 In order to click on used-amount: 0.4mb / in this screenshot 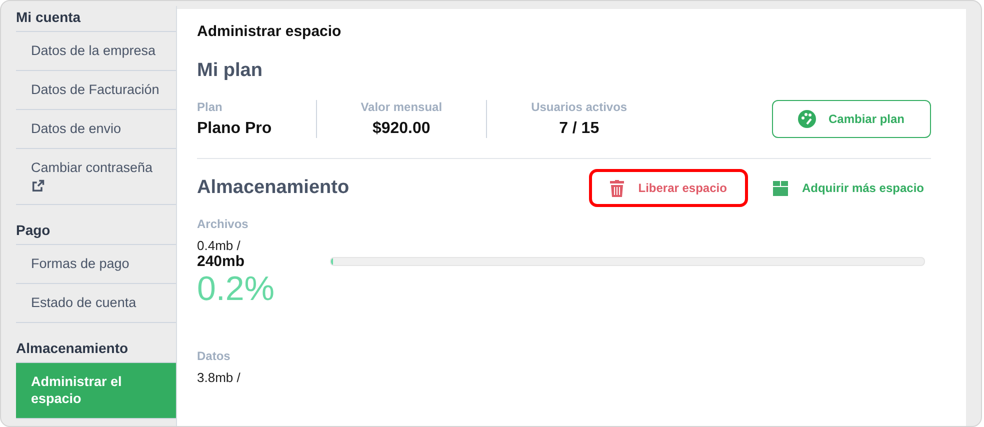, I will do `click(219, 245)`.